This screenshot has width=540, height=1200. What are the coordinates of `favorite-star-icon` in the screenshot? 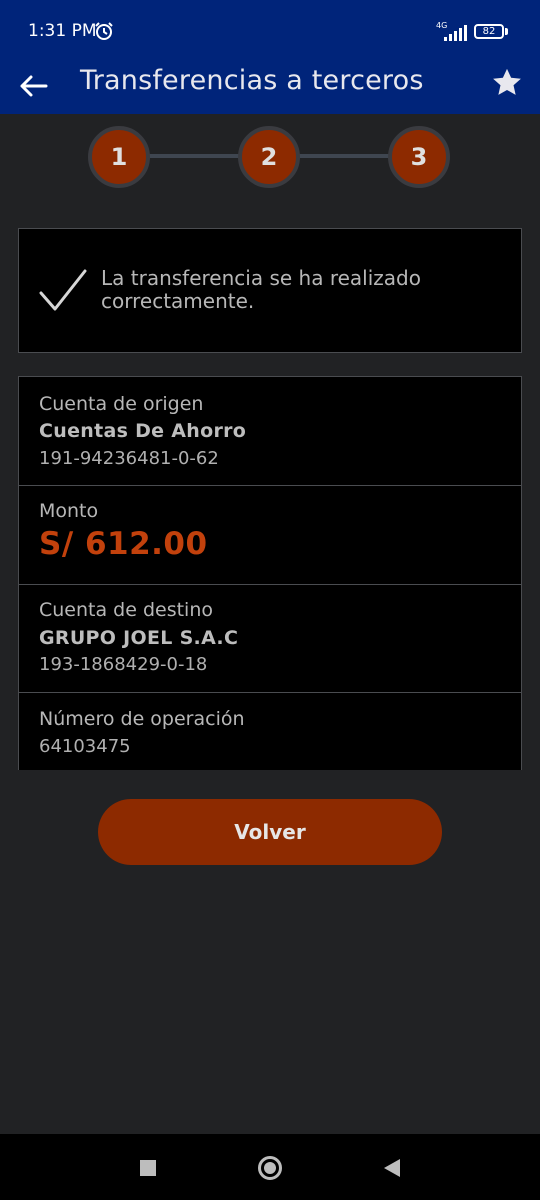 It's located at (507, 83).